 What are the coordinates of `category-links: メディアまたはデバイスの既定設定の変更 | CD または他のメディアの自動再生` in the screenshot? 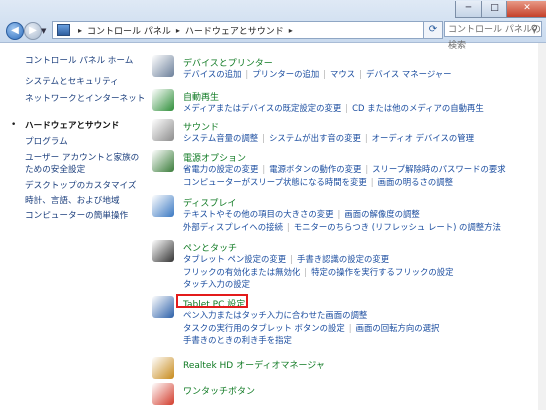 It's located at (363, 108).